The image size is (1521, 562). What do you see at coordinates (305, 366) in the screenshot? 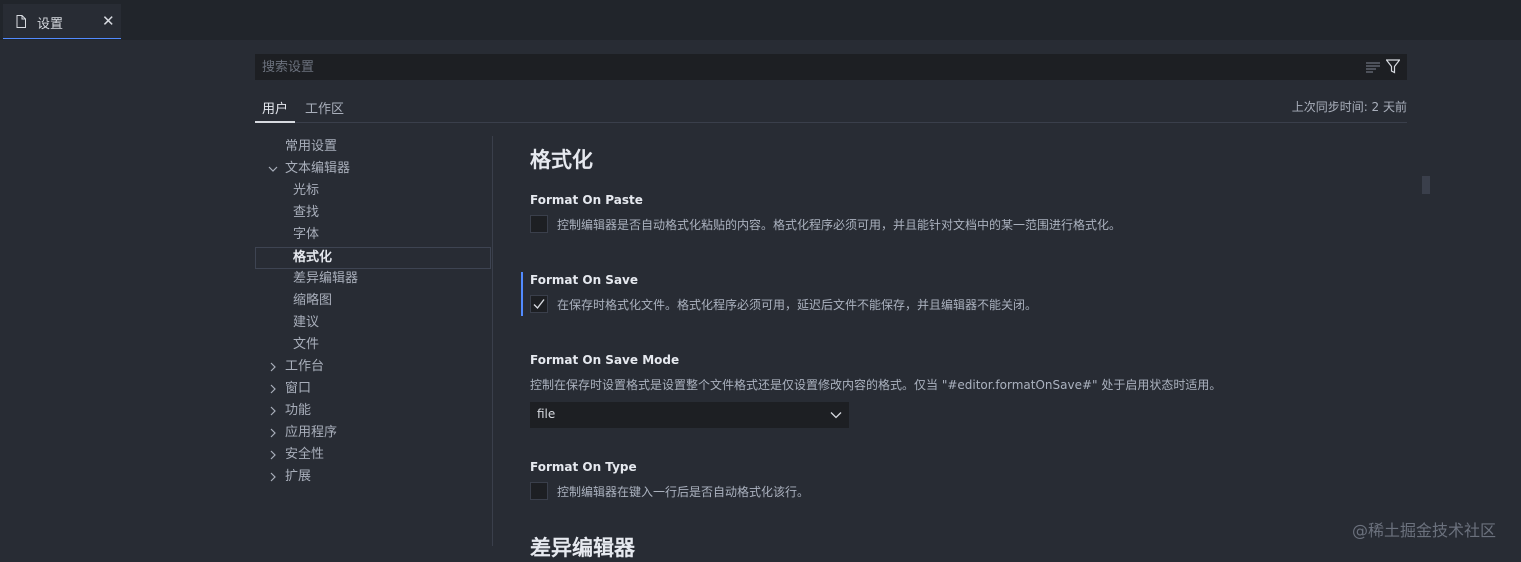
I see `toc-item-label: 工作台` at bounding box center [305, 366].